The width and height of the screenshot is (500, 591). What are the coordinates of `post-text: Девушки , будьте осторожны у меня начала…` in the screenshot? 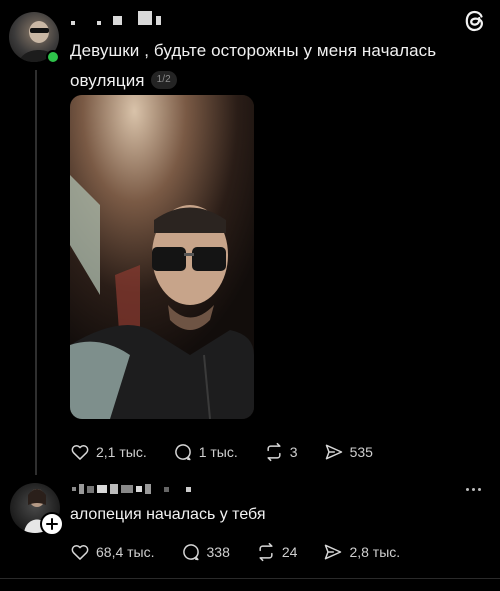 It's located at (275, 66).